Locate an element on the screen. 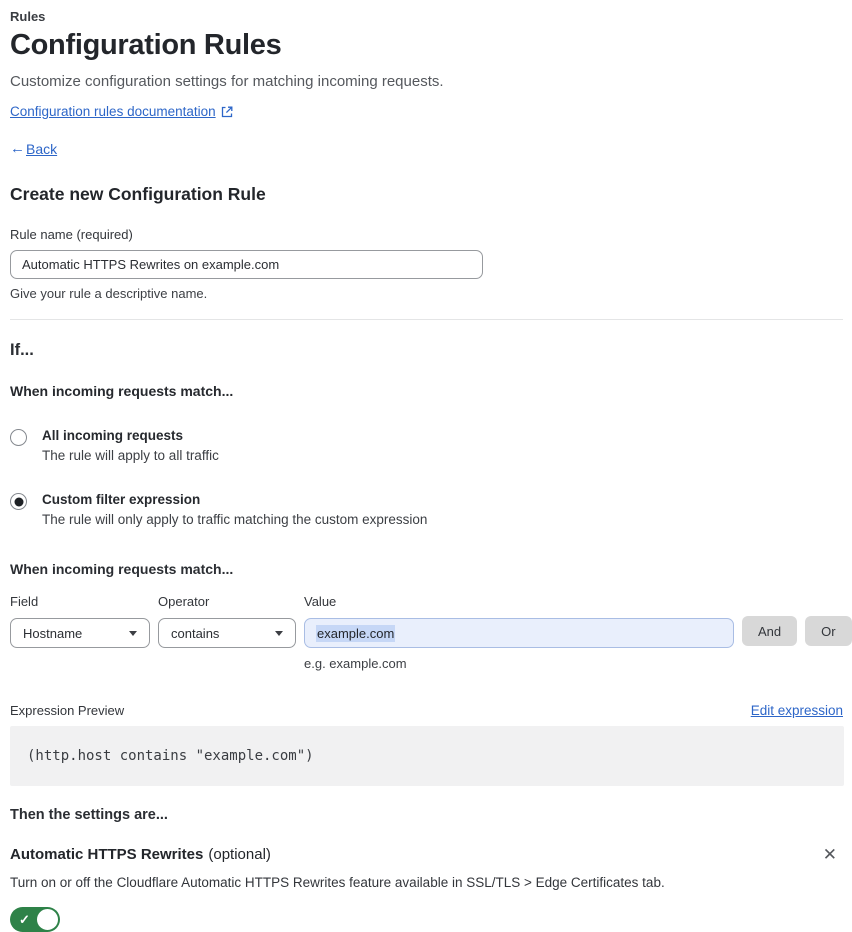  field-label: Field is located at coordinates (24, 601).